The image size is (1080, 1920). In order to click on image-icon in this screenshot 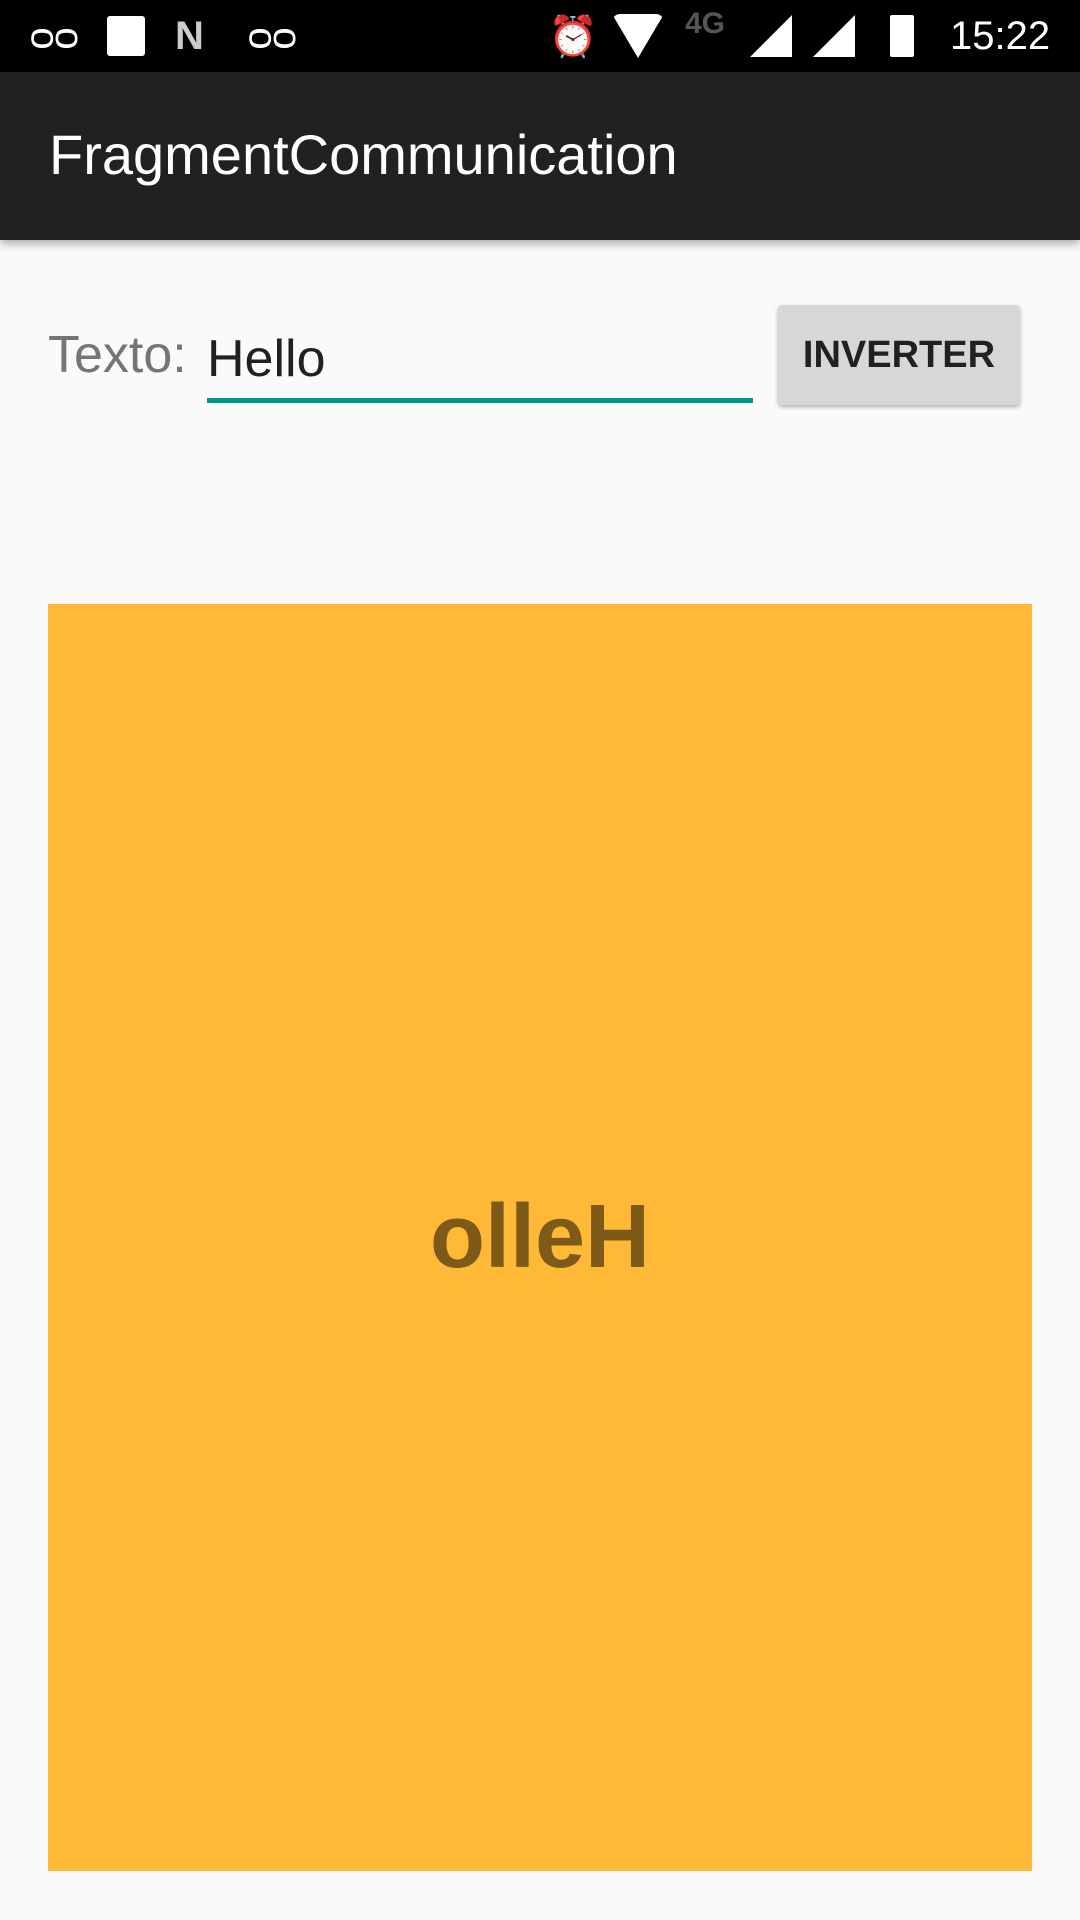, I will do `click(126, 36)`.